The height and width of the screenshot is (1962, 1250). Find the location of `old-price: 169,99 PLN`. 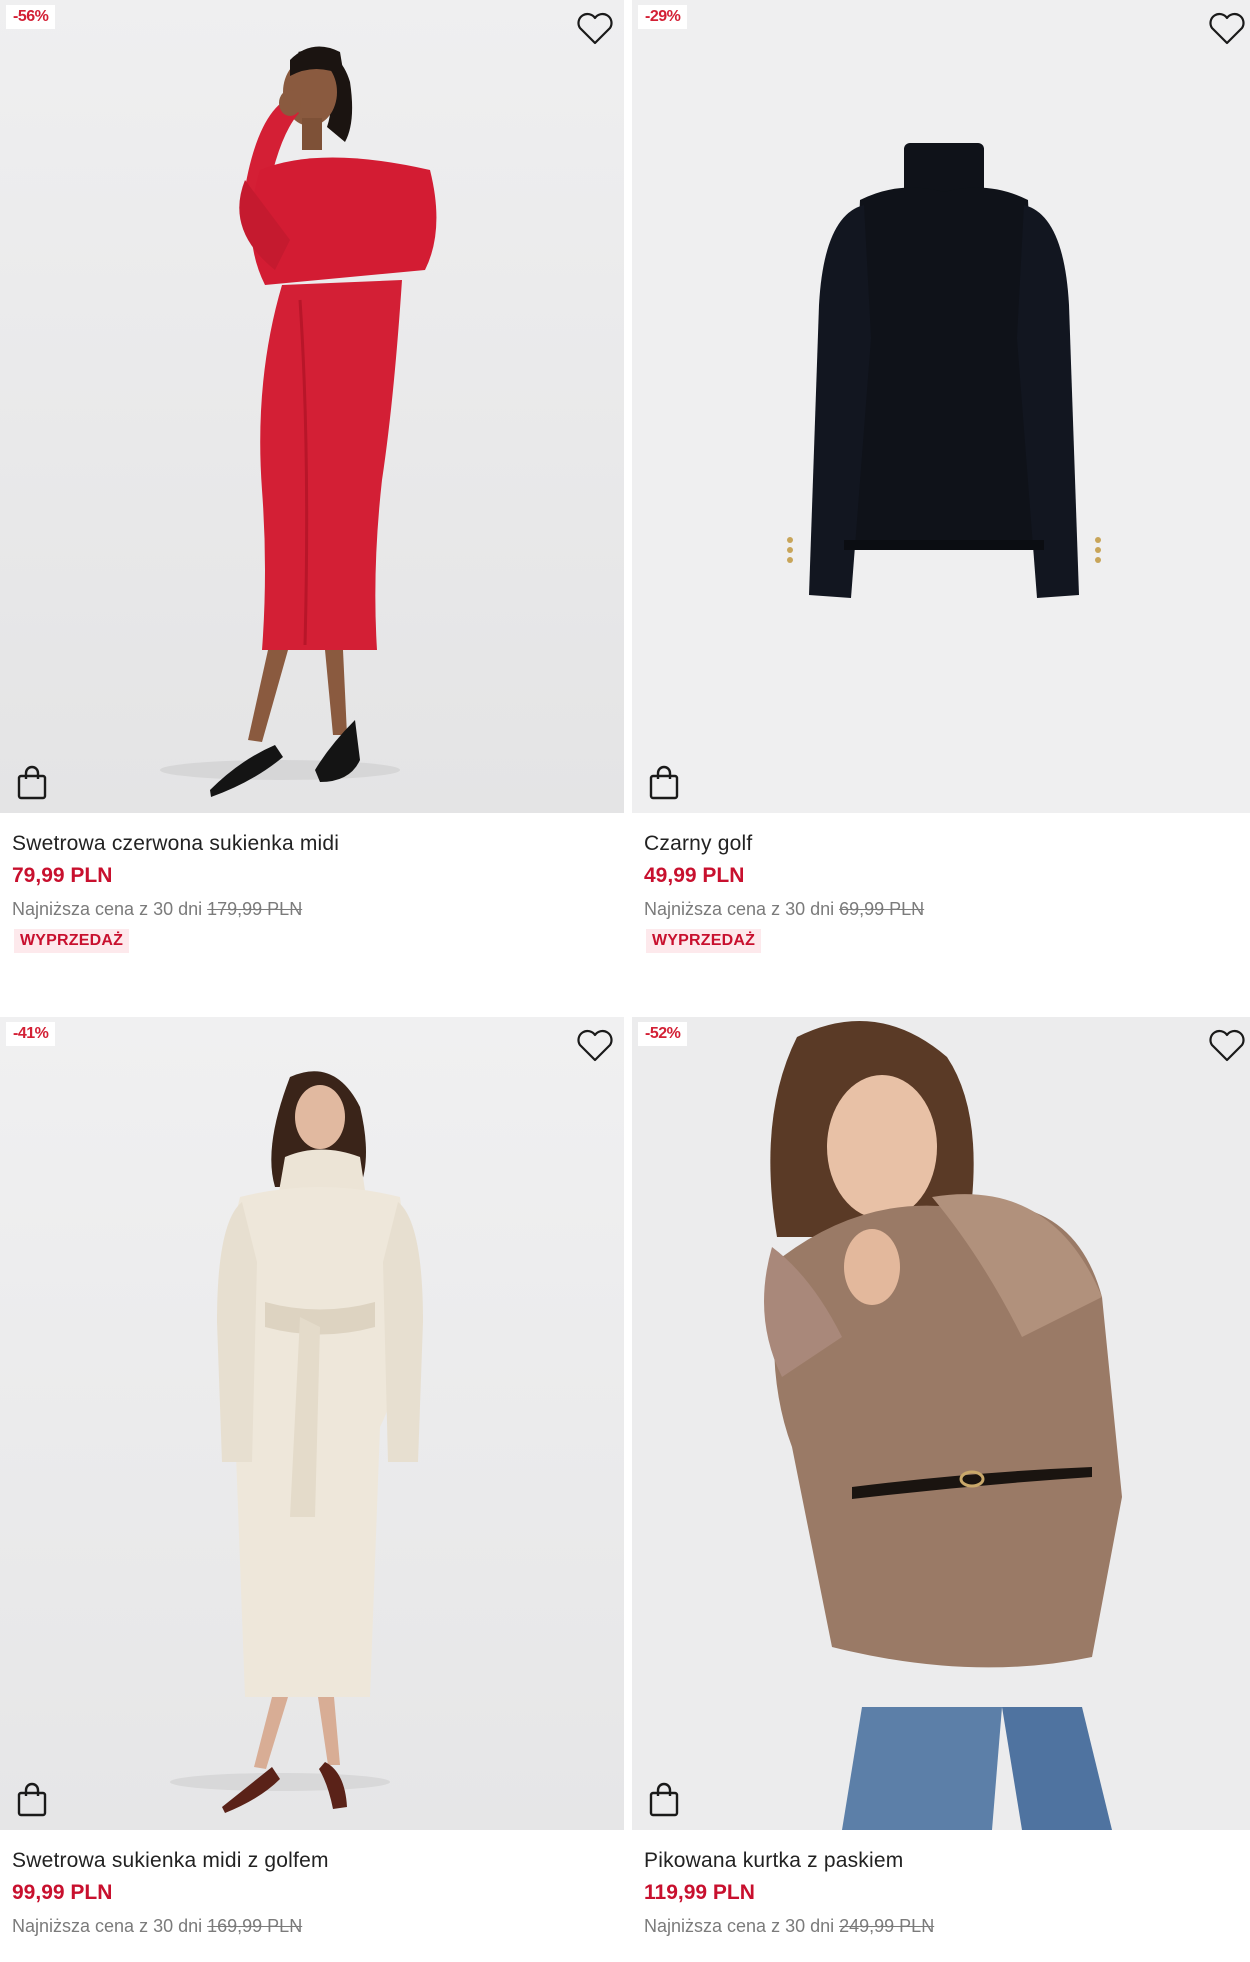

old-price: 169,99 PLN is located at coordinates (255, 1926).